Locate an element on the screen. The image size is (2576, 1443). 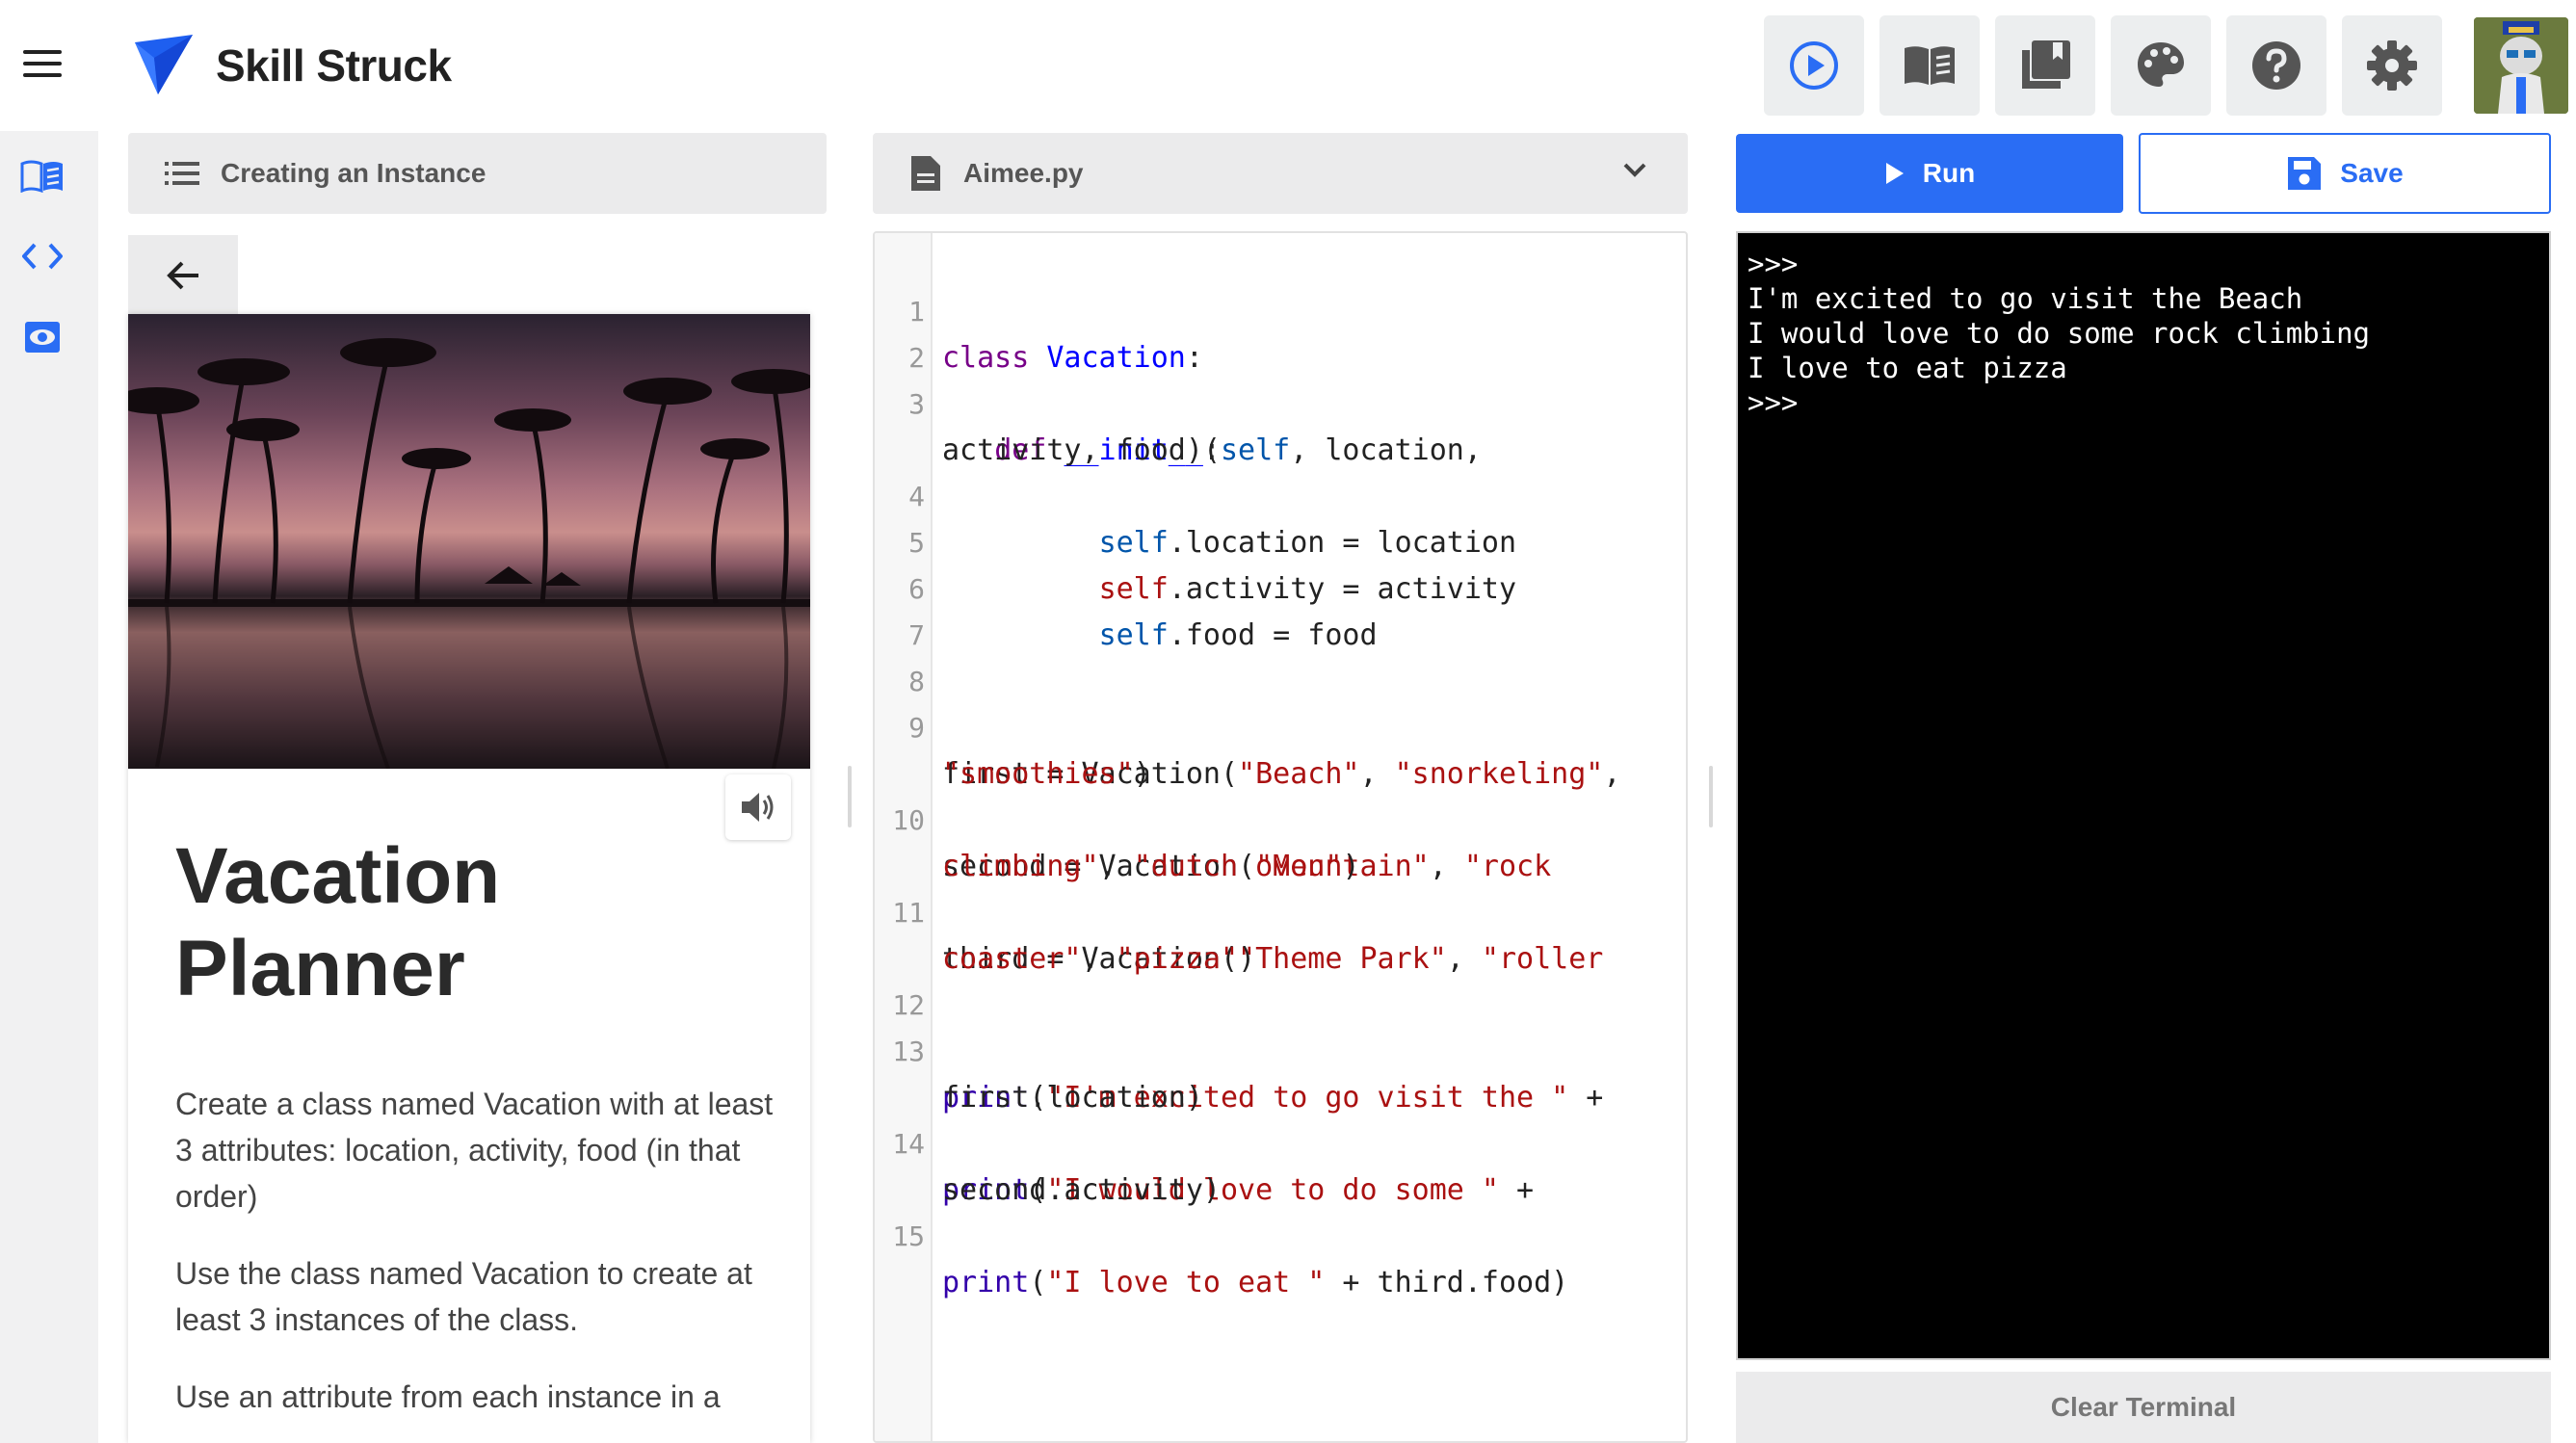
settings-icon is located at coordinates (2392, 66).